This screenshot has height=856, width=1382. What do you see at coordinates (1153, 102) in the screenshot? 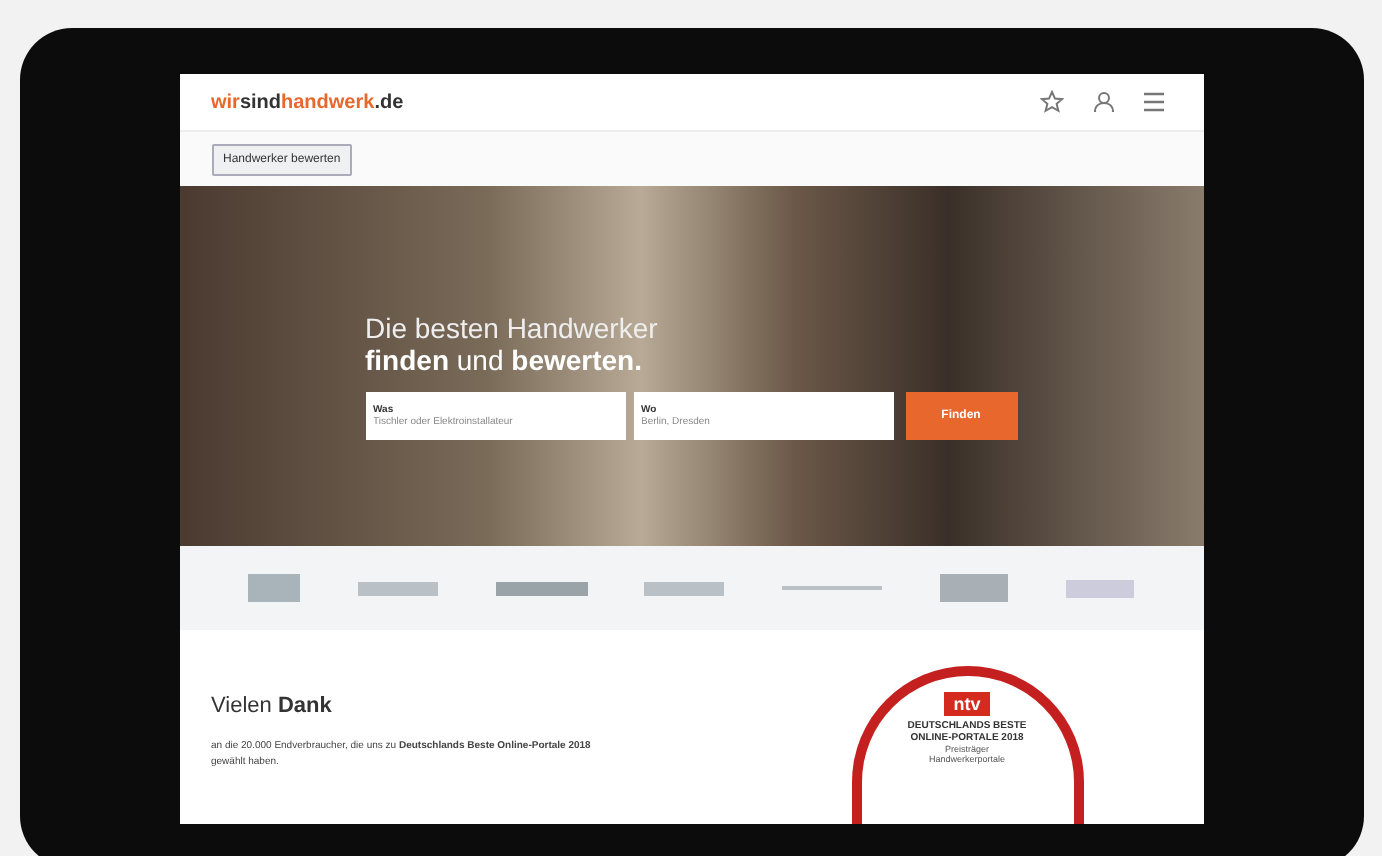
I see `menu-icon` at bounding box center [1153, 102].